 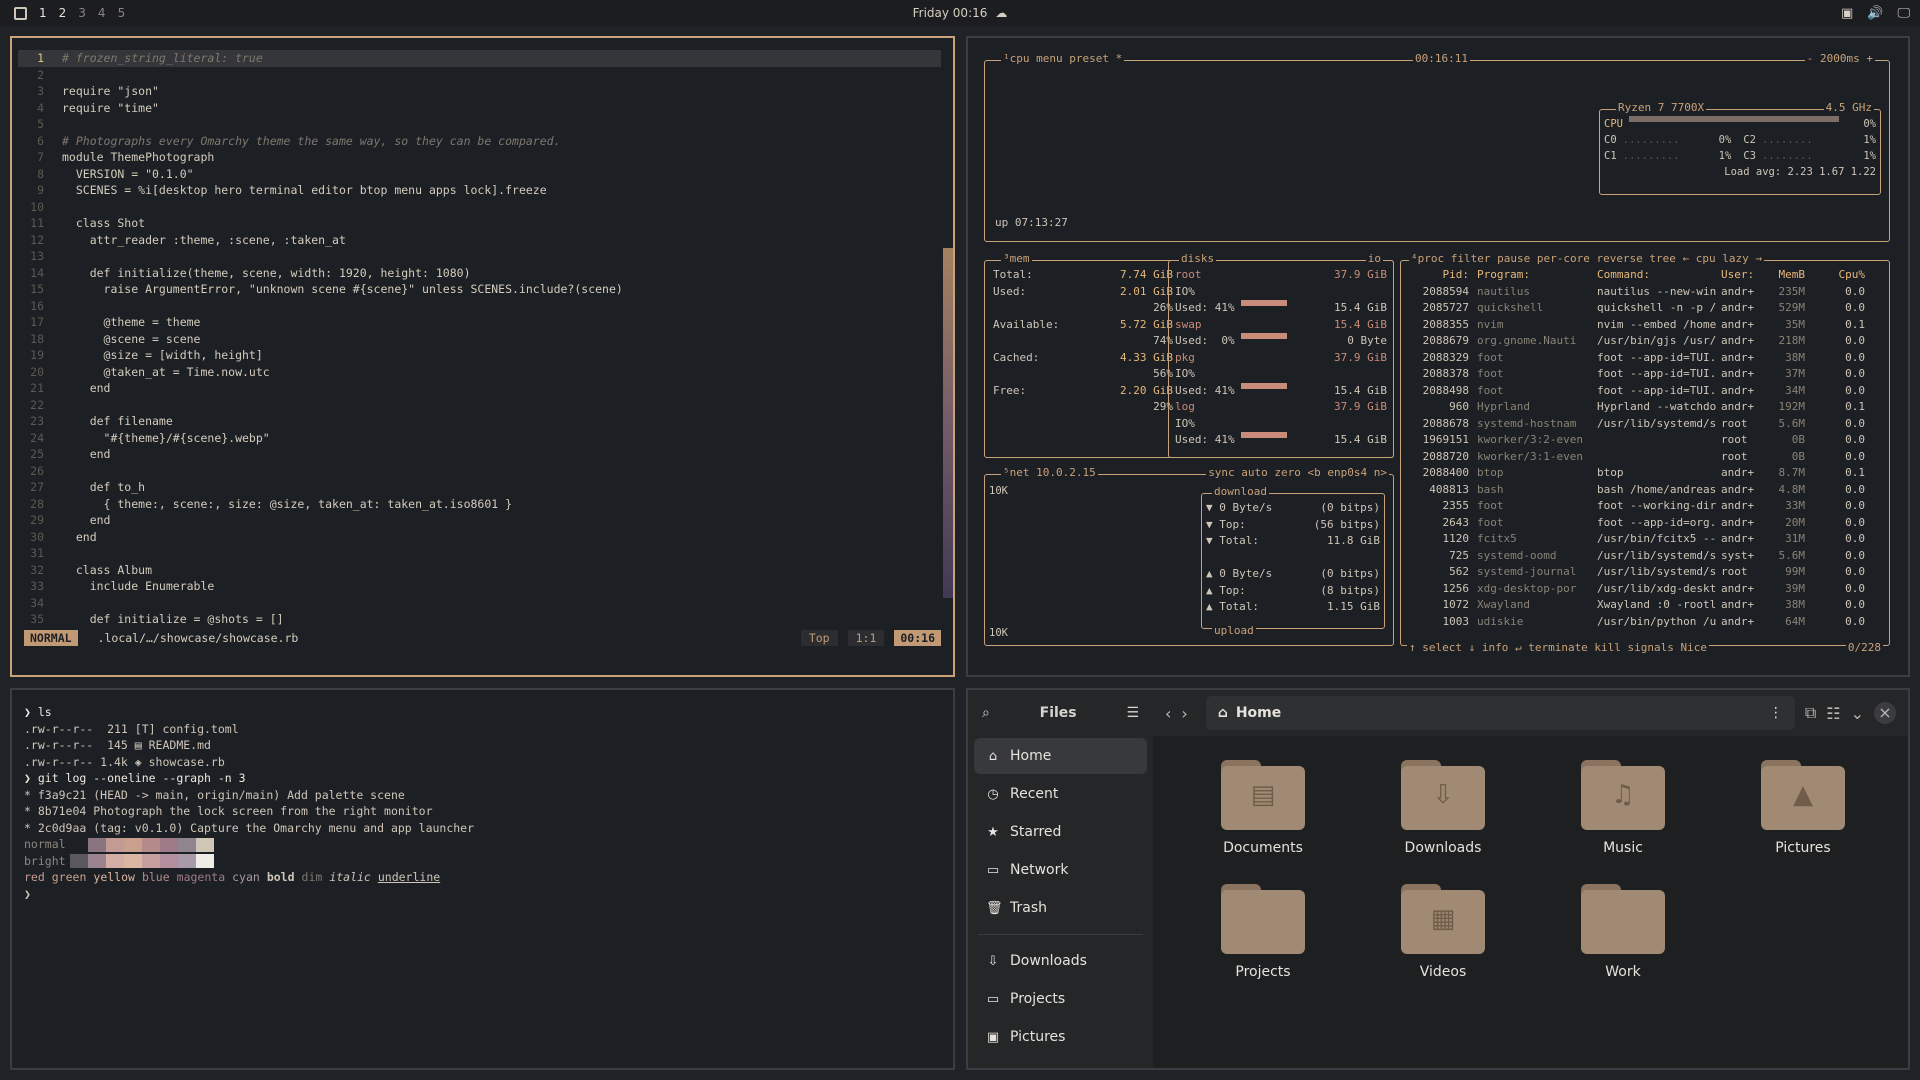 I want to click on proc-header: Program:, so click(x=1529, y=275).